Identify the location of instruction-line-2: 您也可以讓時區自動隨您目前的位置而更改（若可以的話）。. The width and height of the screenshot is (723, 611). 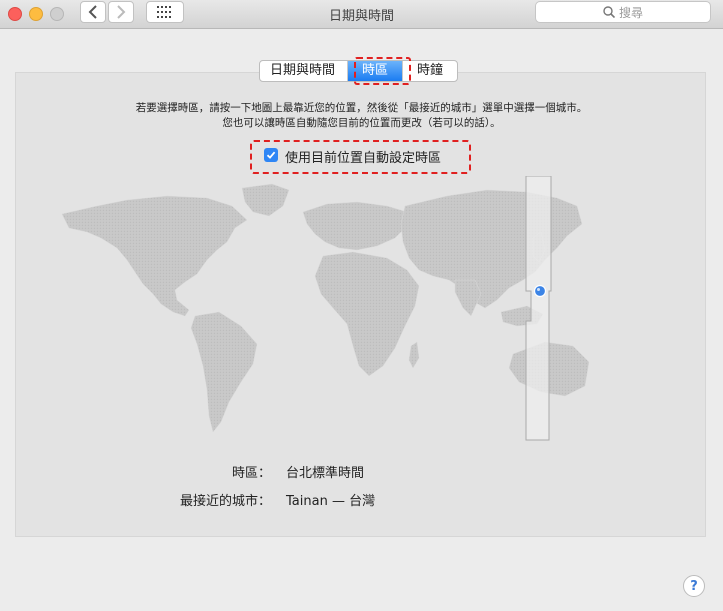
(361, 123).